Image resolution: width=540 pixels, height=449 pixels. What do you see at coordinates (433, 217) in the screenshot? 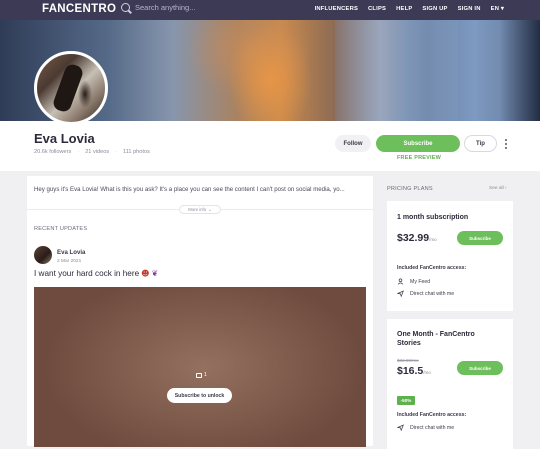
I see `plan-1-name: 1 month subscription` at bounding box center [433, 217].